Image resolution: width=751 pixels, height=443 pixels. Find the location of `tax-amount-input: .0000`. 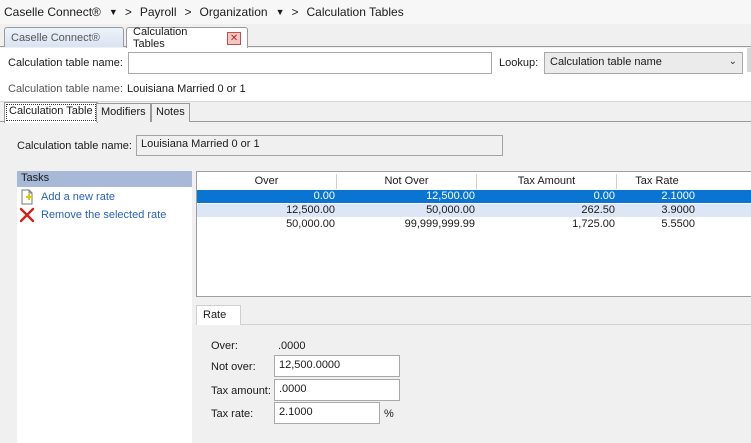

tax-amount-input: .0000 is located at coordinates (337, 390).